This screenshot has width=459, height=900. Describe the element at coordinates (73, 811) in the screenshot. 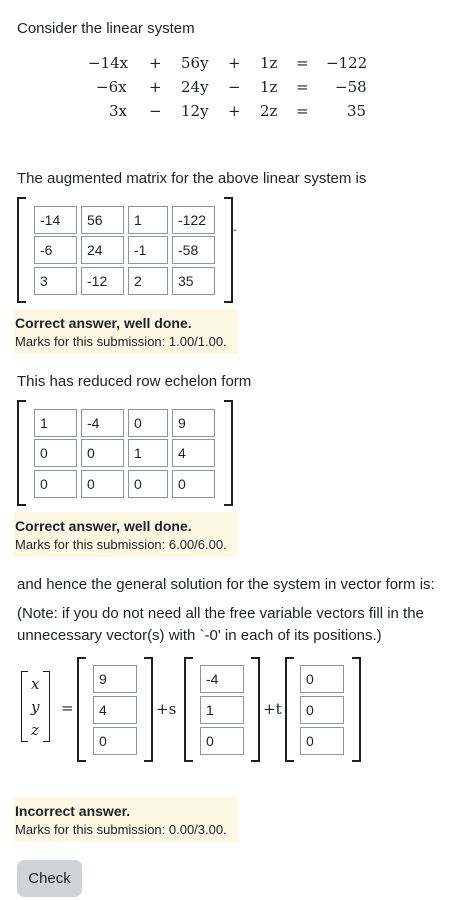

I see `feedback-heading: Incorrect answer.` at that location.